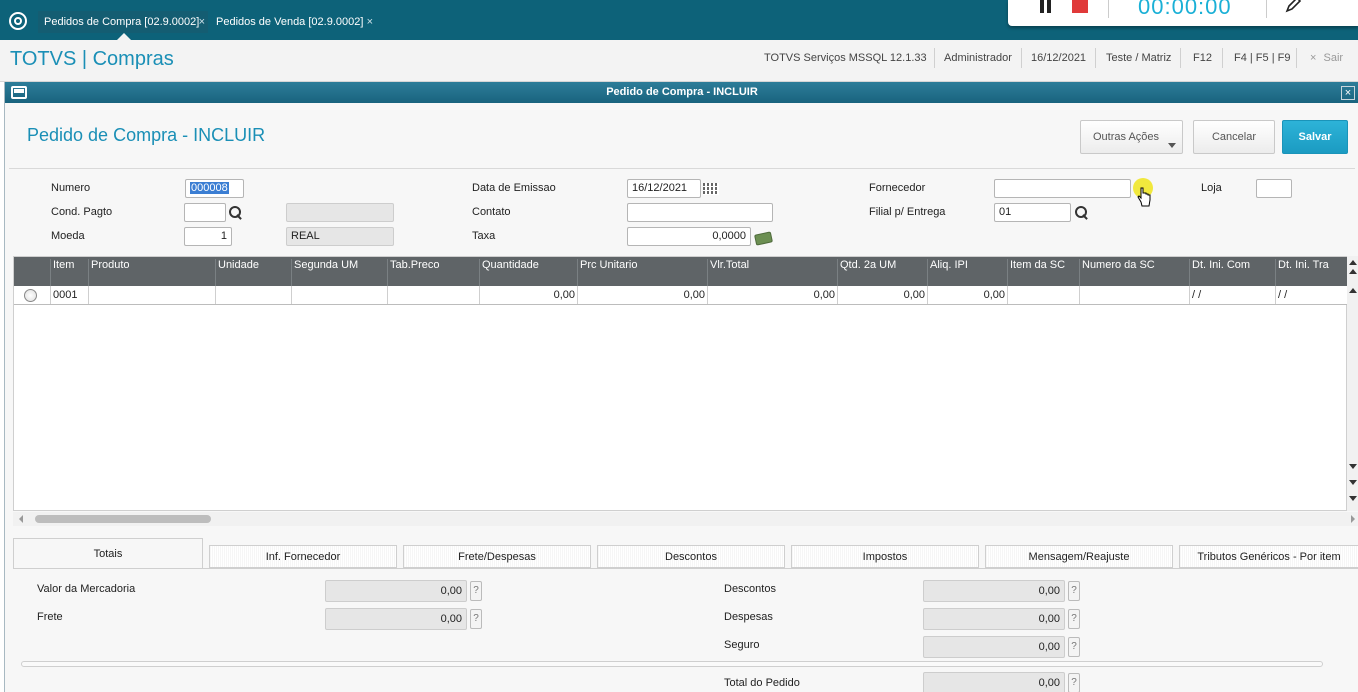 This screenshot has height=692, width=1358. What do you see at coordinates (882, 272) in the screenshot?
I see `column-header: Qtd. 2a UM` at bounding box center [882, 272].